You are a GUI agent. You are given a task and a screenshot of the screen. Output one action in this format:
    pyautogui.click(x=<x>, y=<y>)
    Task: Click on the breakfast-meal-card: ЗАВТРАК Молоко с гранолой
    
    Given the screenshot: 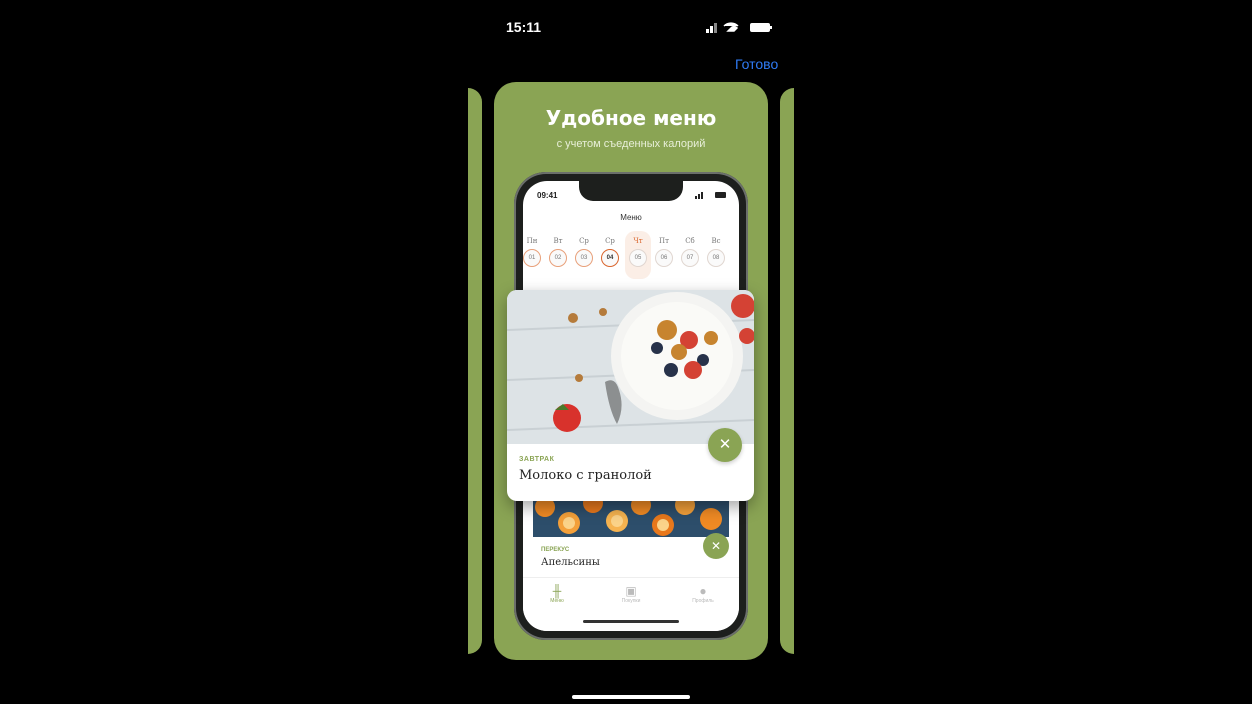 What is the action you would take?
    pyautogui.click(x=630, y=395)
    